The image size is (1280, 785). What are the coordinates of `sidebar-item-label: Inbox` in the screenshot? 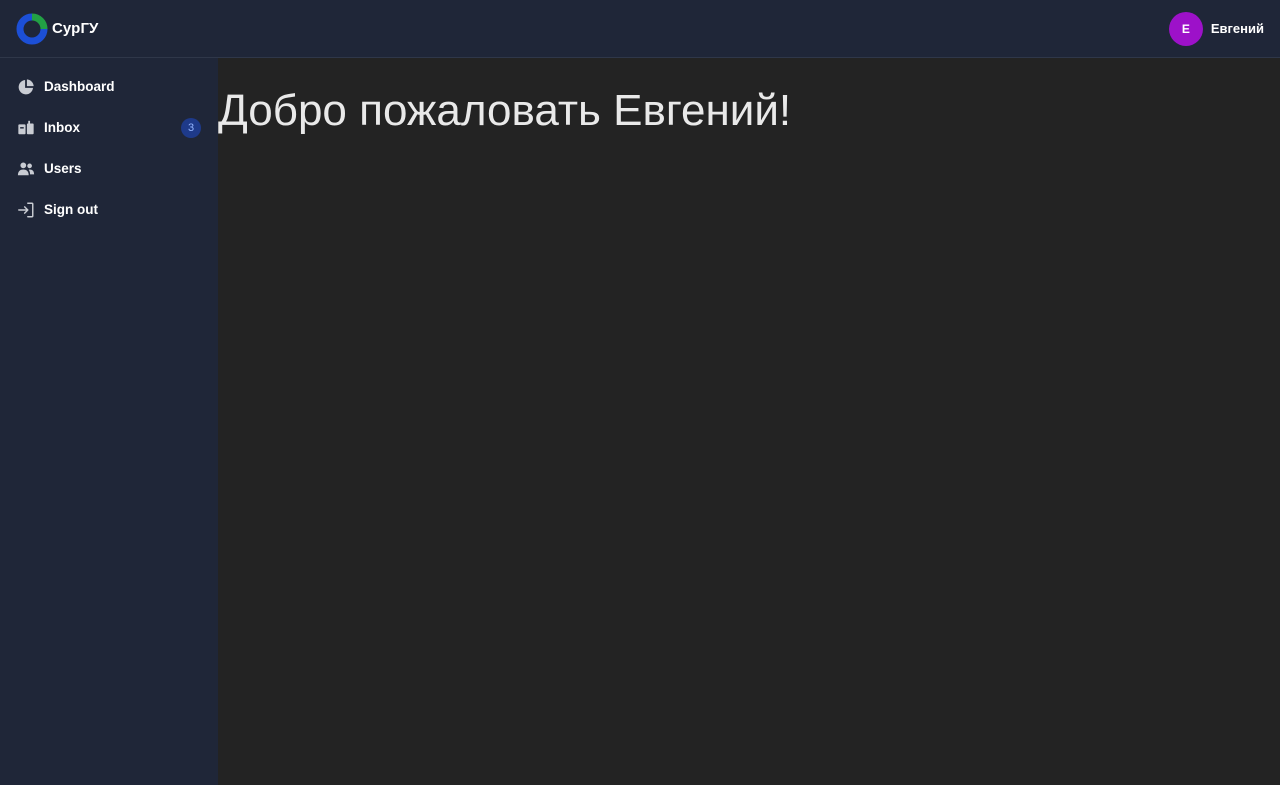 It's located at (62, 127).